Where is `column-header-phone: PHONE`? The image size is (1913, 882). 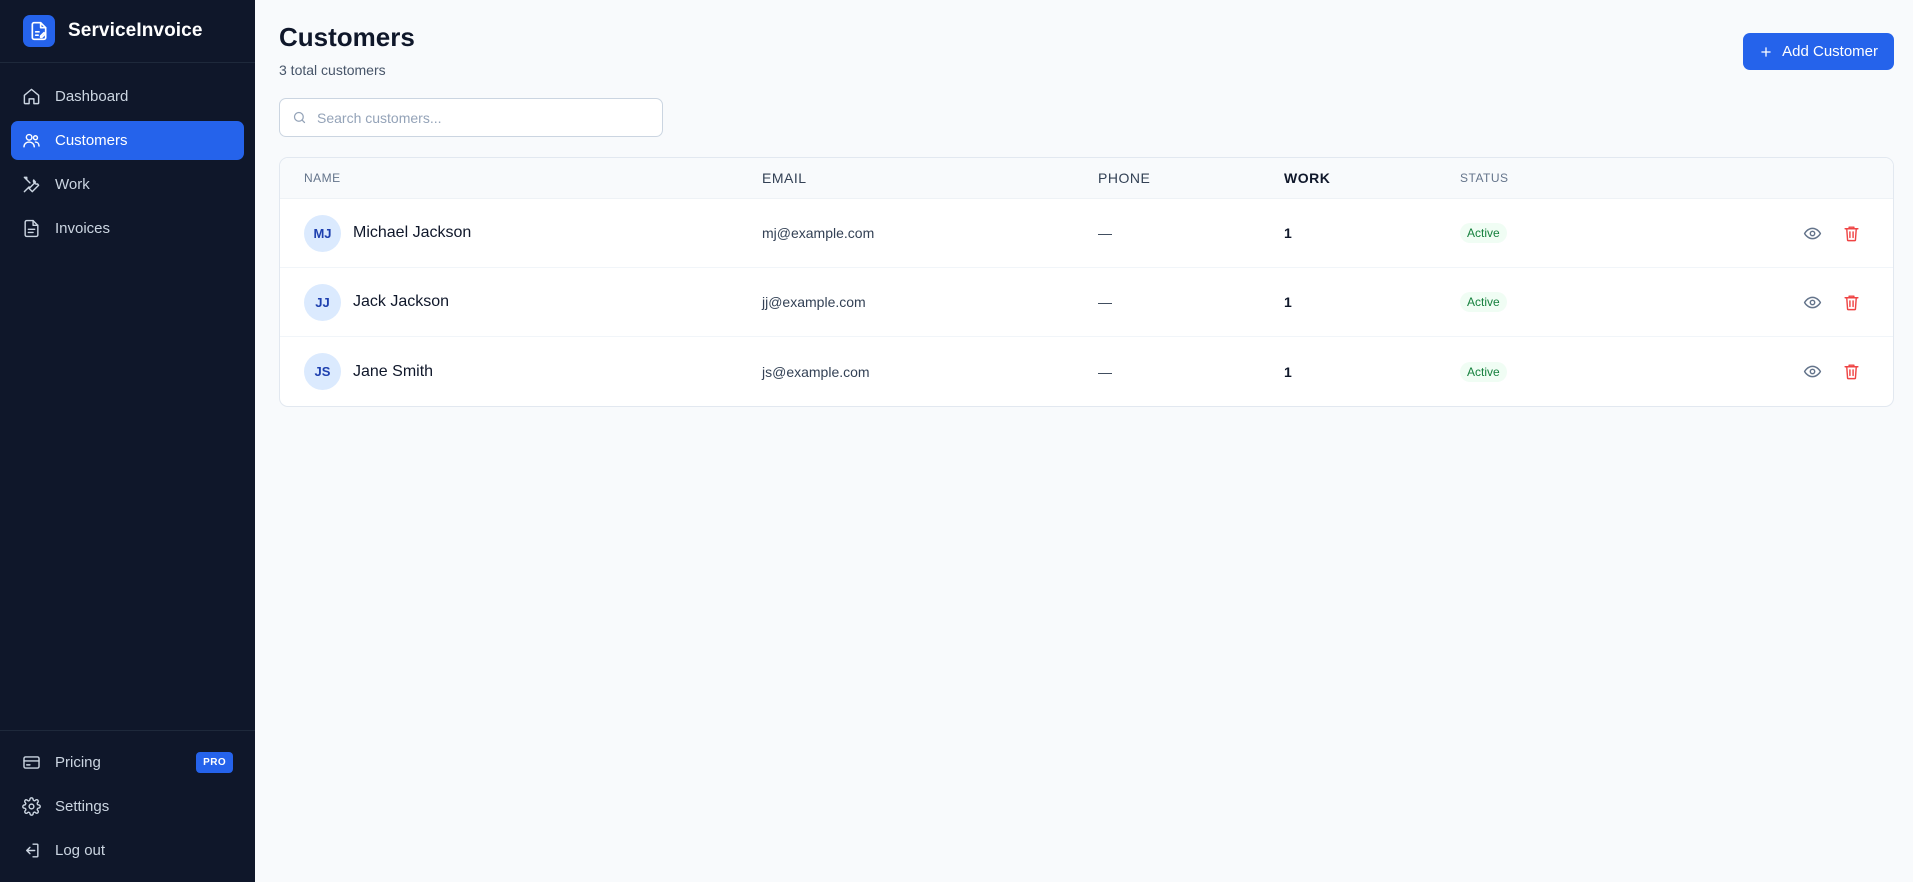
column-header-phone: PHONE is located at coordinates (1191, 178).